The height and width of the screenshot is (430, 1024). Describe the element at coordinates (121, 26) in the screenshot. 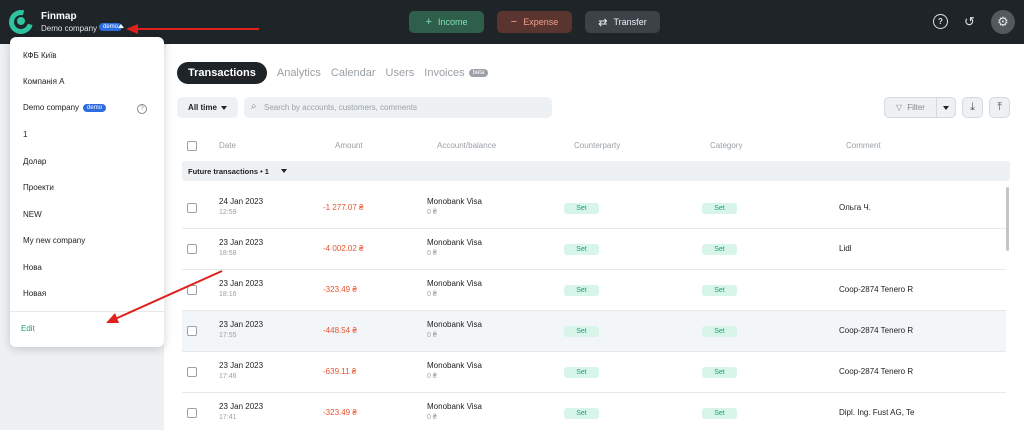

I see `chevron-up-icon` at that location.